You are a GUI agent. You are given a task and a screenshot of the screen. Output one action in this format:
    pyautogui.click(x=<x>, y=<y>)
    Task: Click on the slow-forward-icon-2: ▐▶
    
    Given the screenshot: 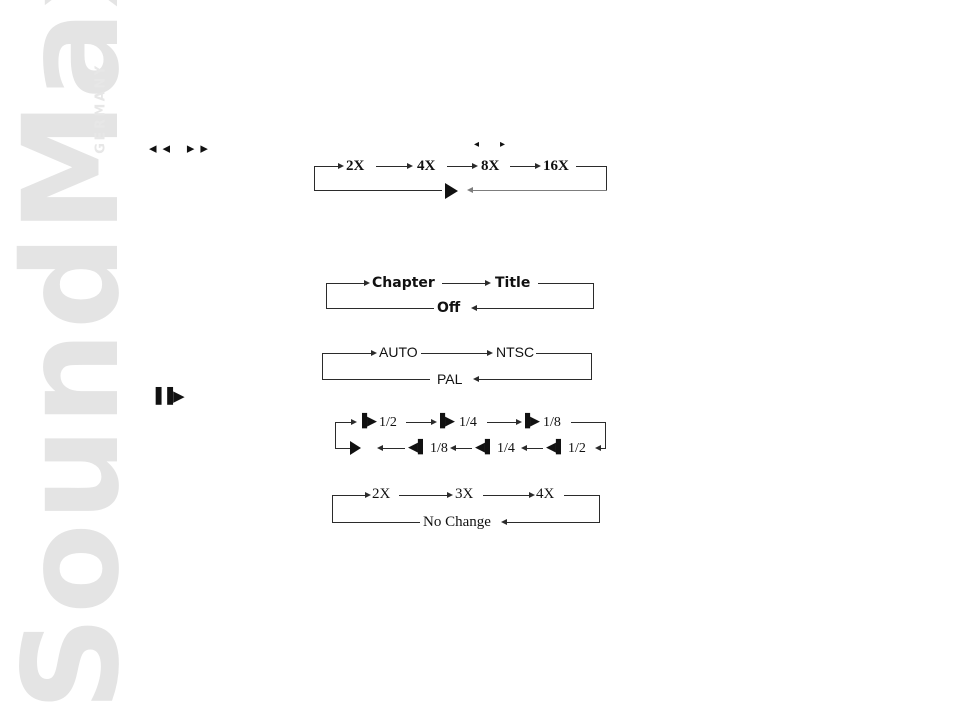 What is the action you would take?
    pyautogui.click(x=445, y=421)
    